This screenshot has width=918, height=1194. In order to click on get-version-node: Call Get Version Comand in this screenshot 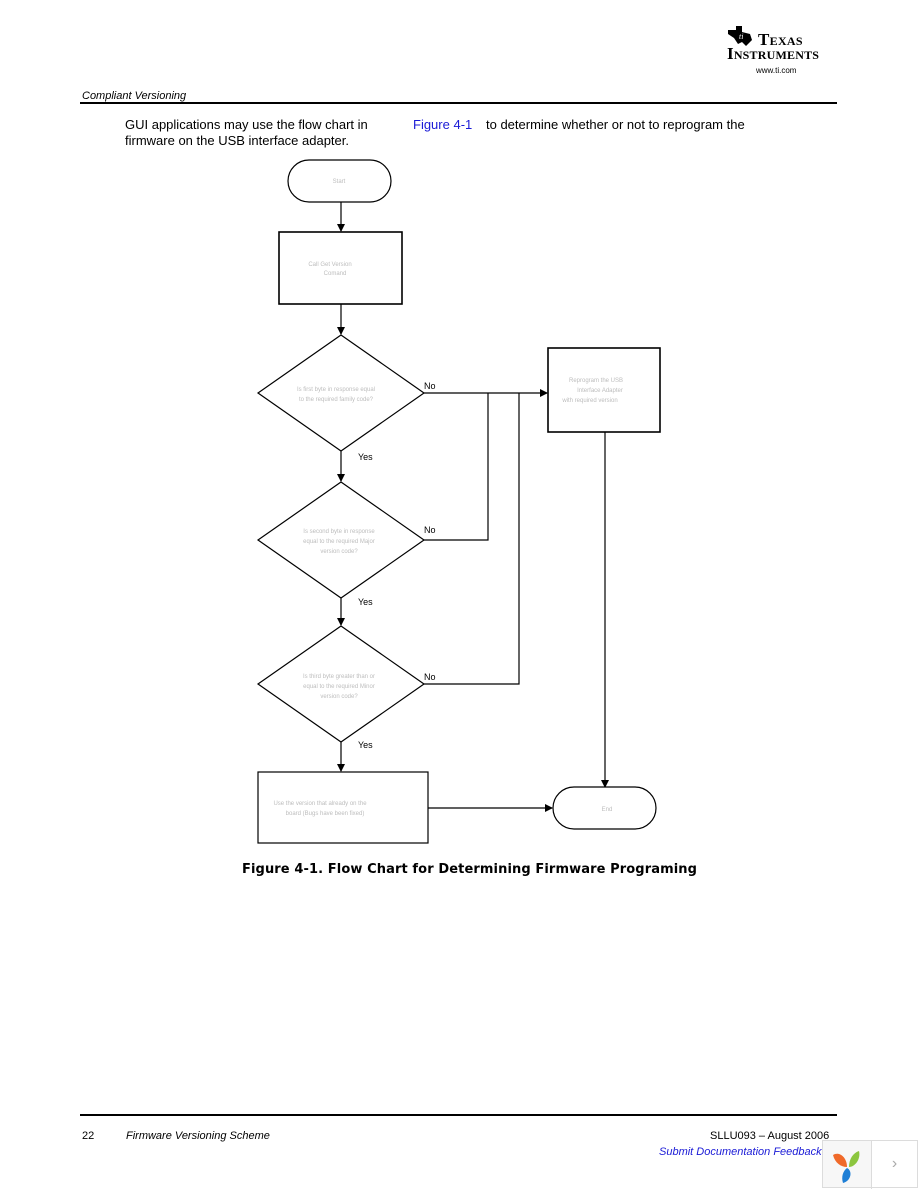, I will do `click(340, 268)`.